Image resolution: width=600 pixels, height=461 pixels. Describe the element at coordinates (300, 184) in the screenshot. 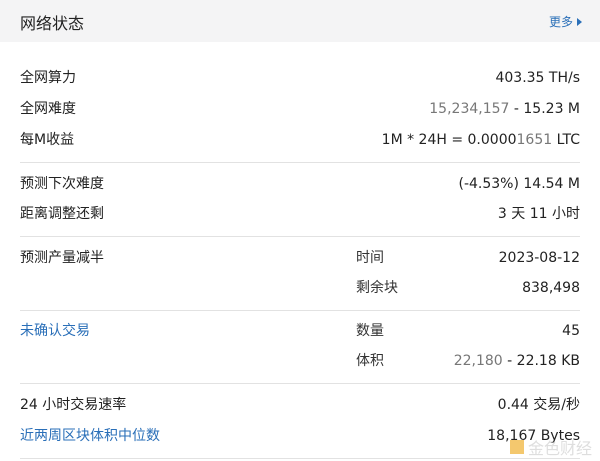

I see `row-next-difficulty: 预测下次难度 (-4.53%) 14.54 M` at that location.